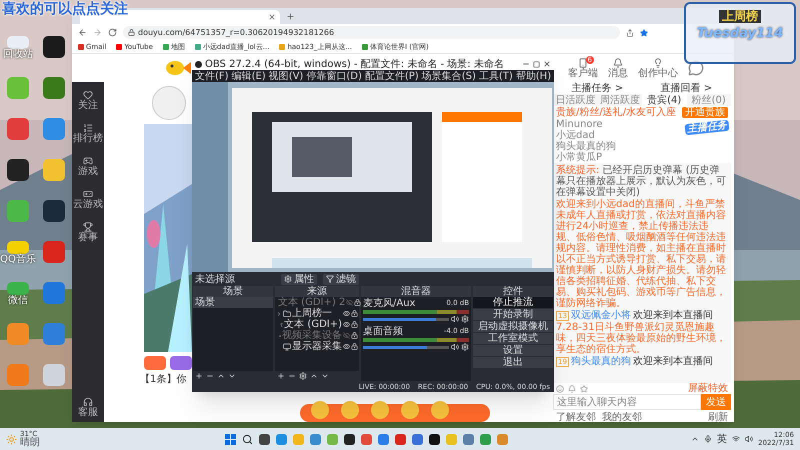 The height and width of the screenshot is (450, 800). I want to click on search-icon, so click(247, 439).